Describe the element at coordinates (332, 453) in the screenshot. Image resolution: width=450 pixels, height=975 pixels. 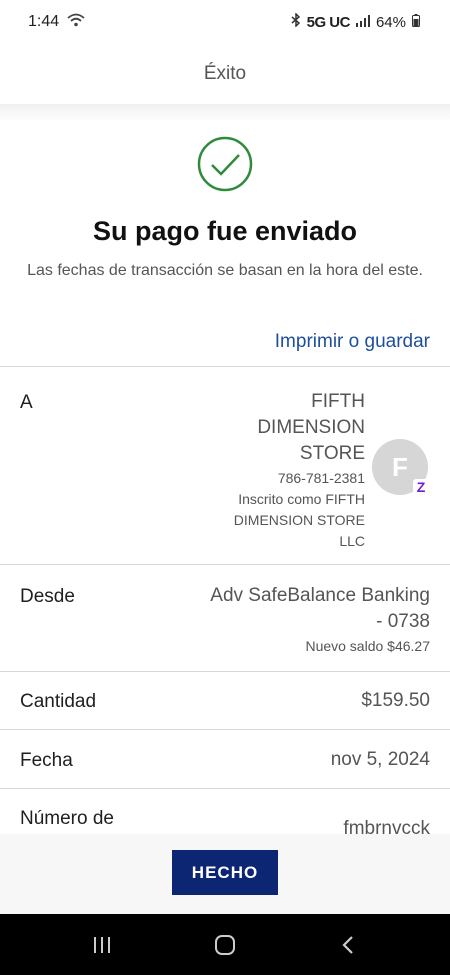
I see `recipient-name-line: STORE` at that location.